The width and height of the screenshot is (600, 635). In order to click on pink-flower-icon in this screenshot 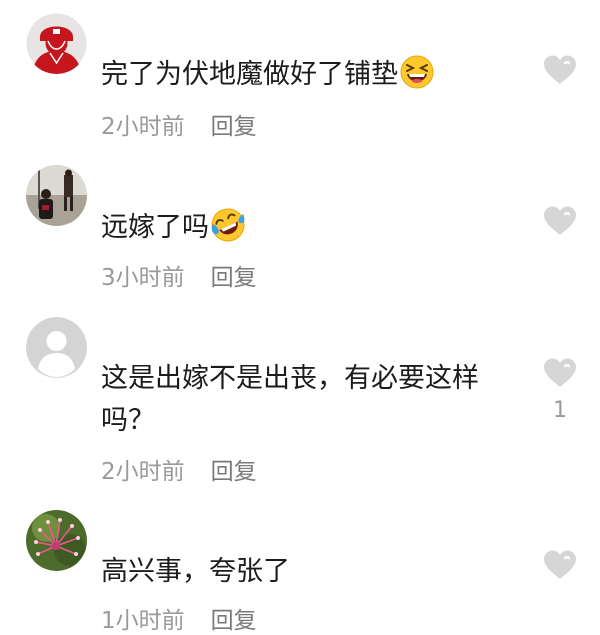, I will do `click(56, 540)`.